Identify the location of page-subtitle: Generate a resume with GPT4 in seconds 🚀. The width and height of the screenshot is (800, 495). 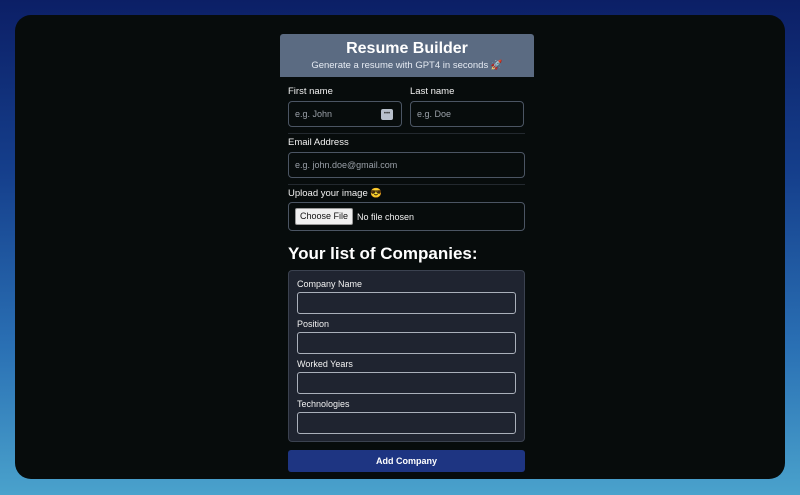
(407, 65).